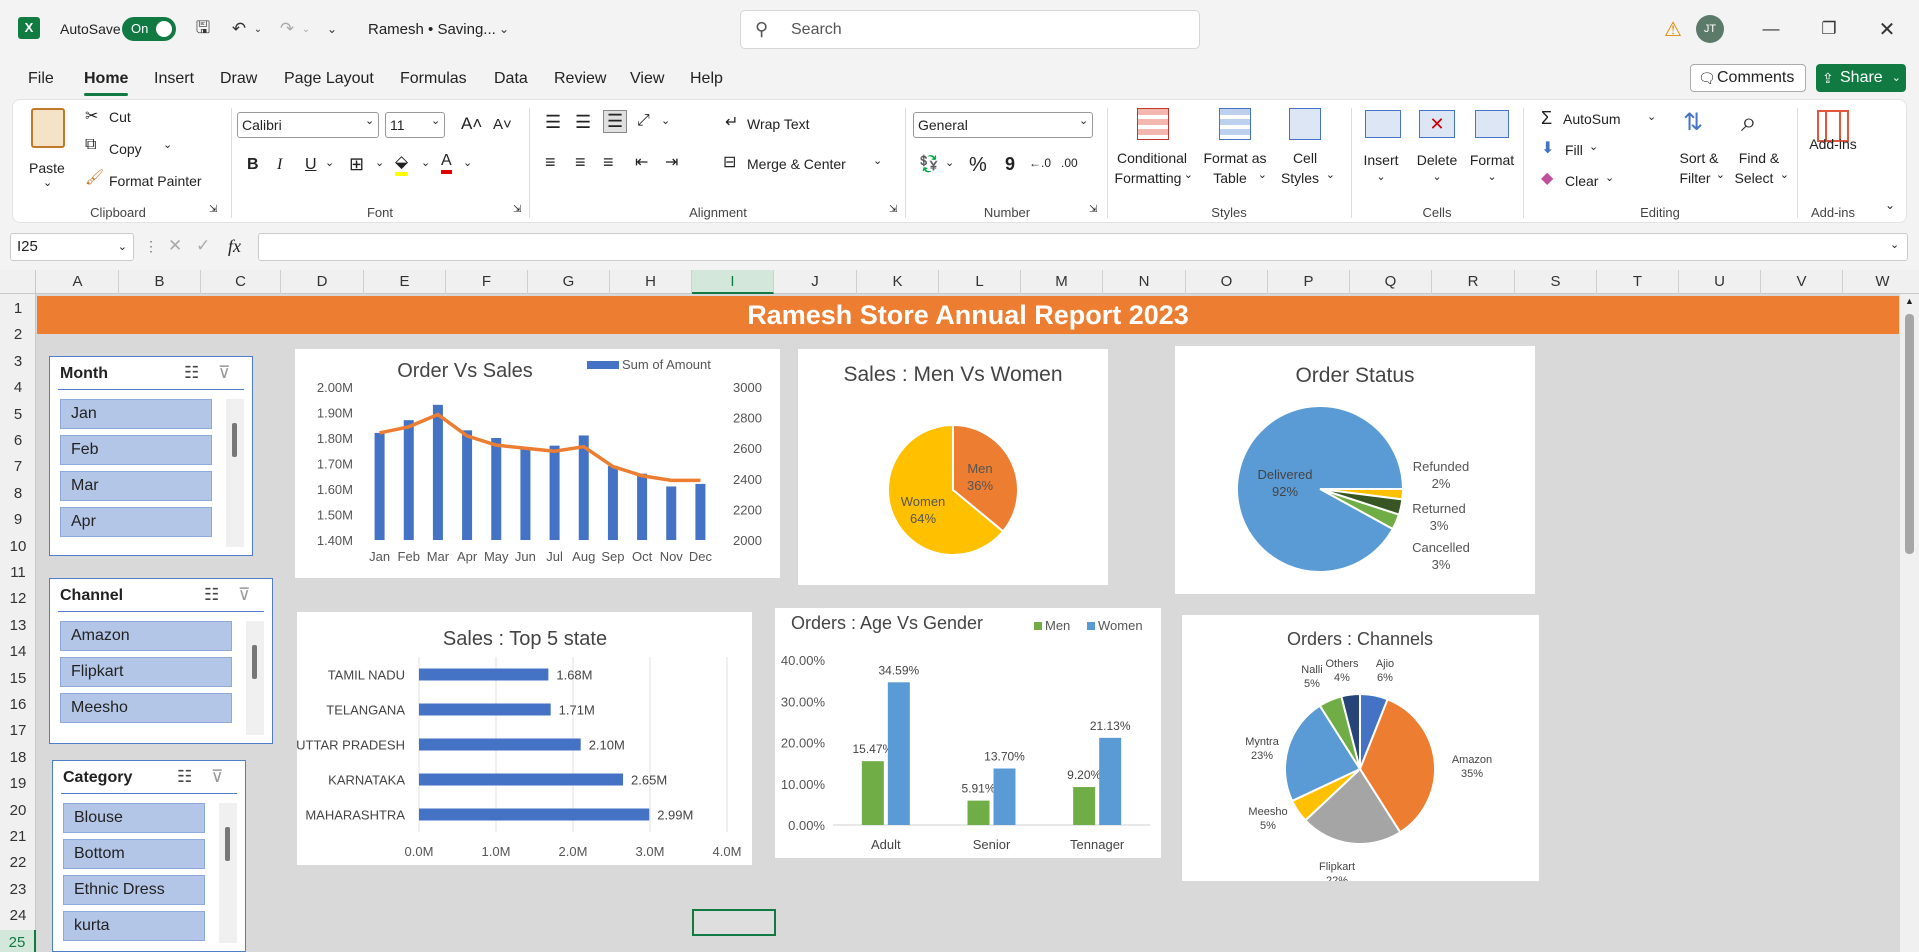  I want to click on save-icon: 🖫, so click(203, 29).